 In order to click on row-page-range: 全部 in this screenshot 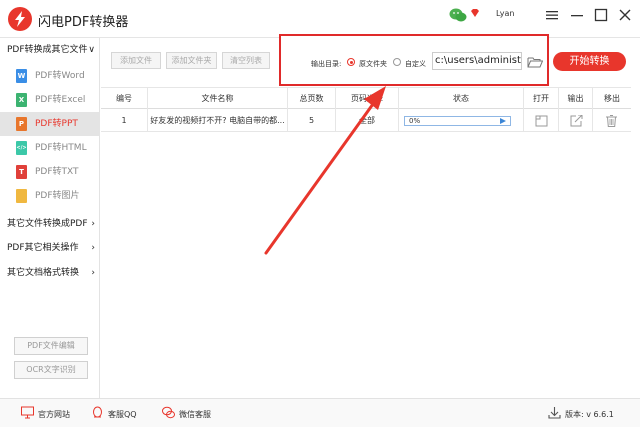, I will do `click(367, 121)`.